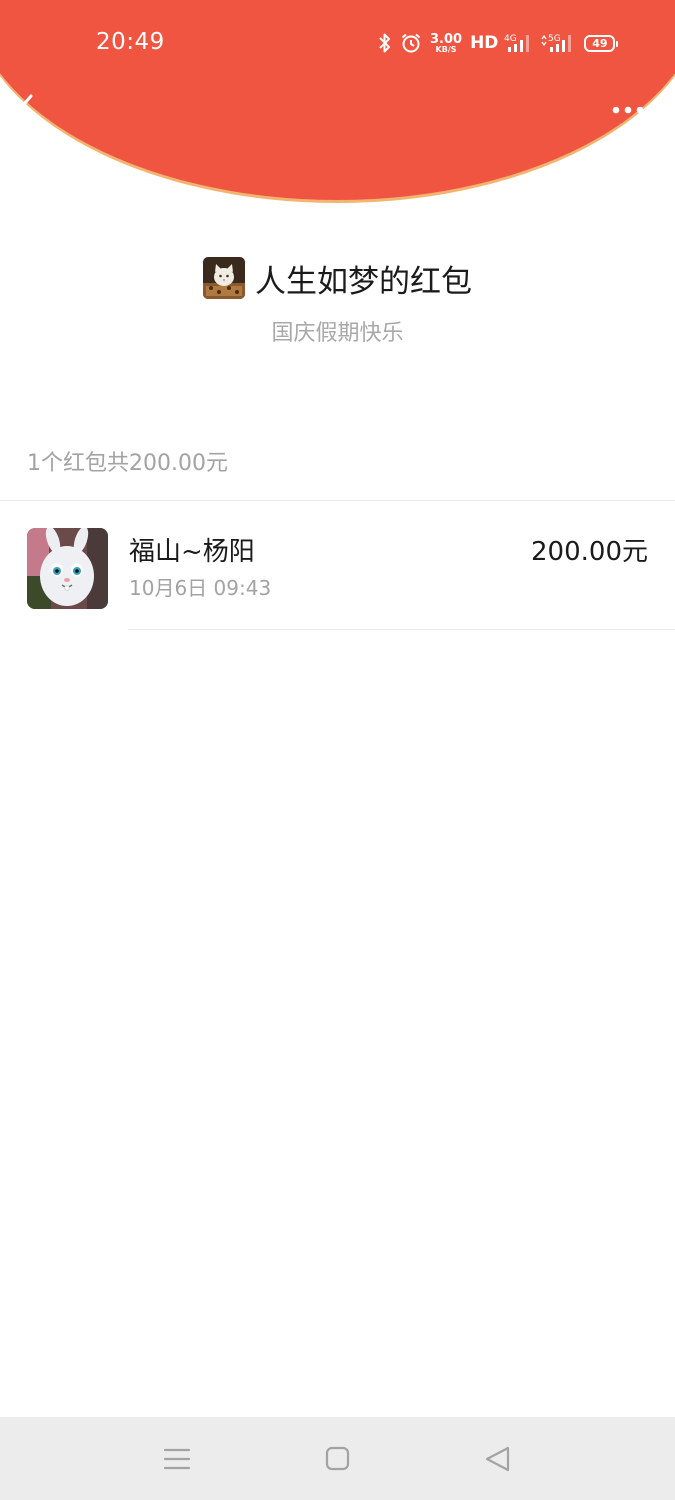 This screenshot has height=1500, width=675. I want to click on divider, so click(401, 629).